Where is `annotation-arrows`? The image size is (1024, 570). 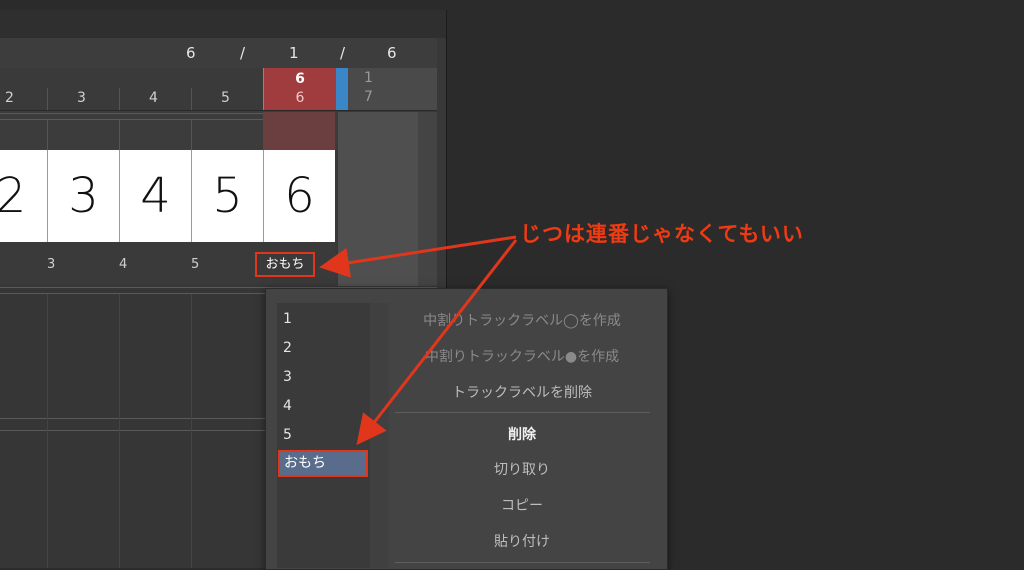 annotation-arrows is located at coordinates (418, 340).